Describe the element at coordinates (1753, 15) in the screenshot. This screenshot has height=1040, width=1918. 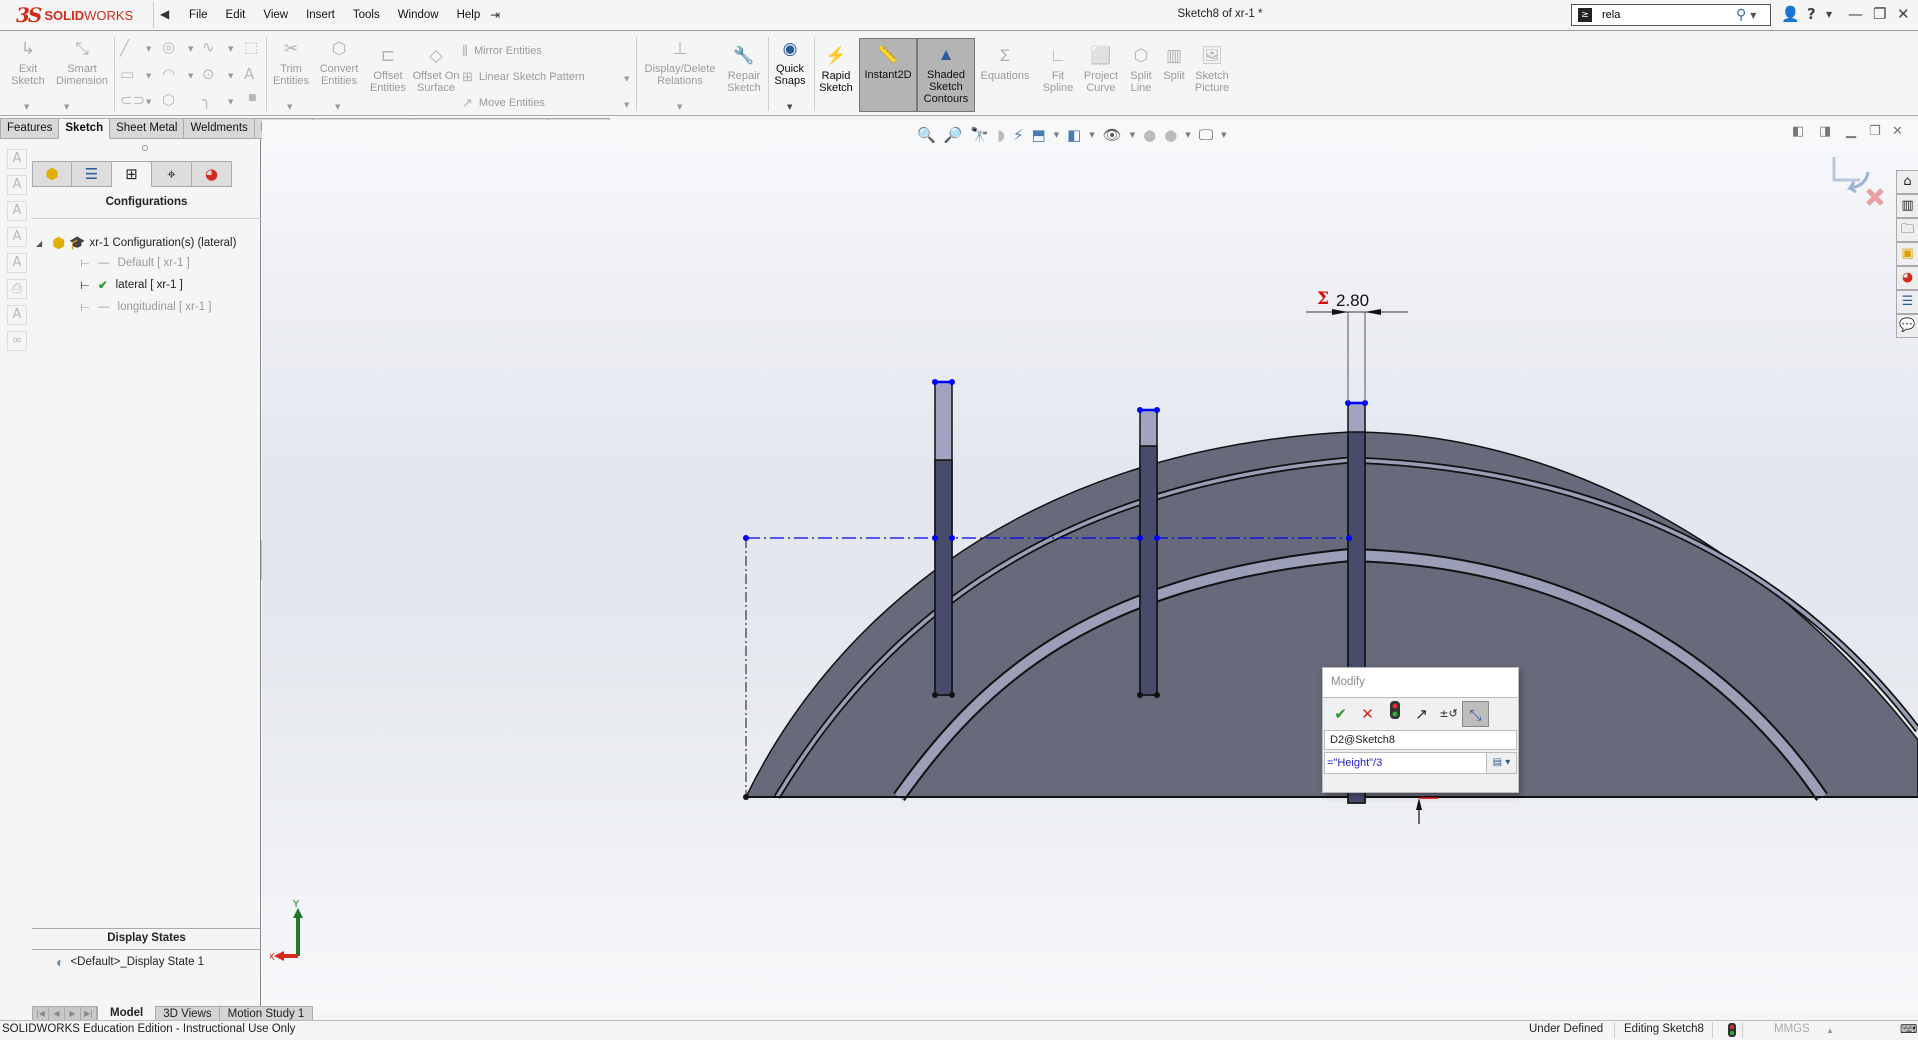
I see `search-dropdown-icon: ▼` at that location.